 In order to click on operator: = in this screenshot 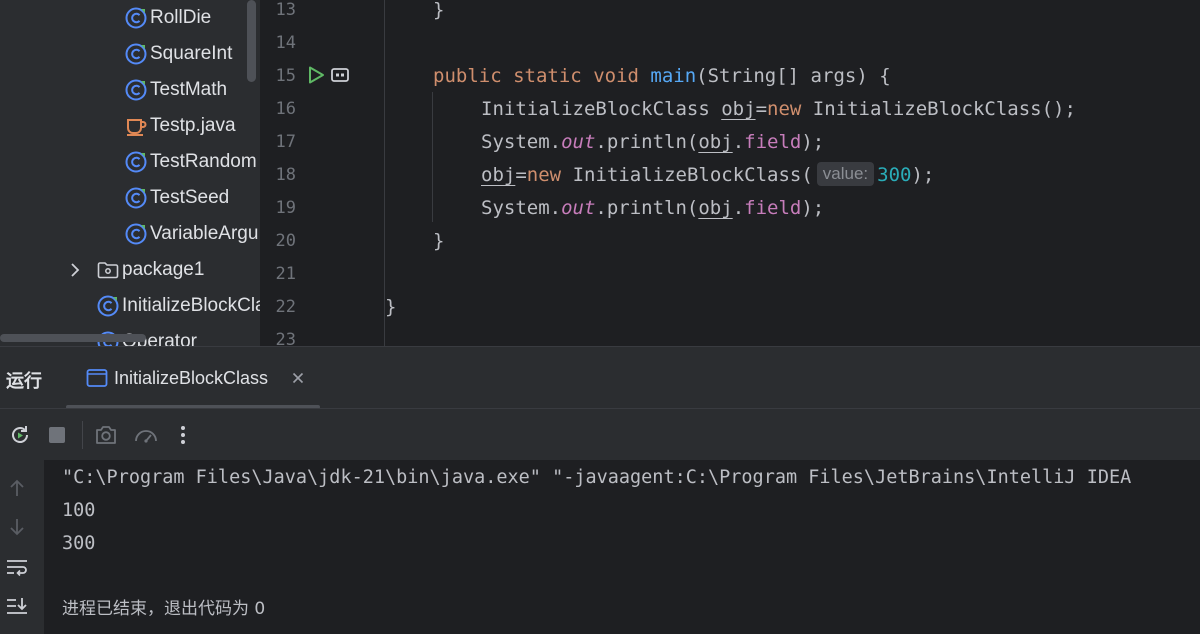, I will do `click(521, 175)`.